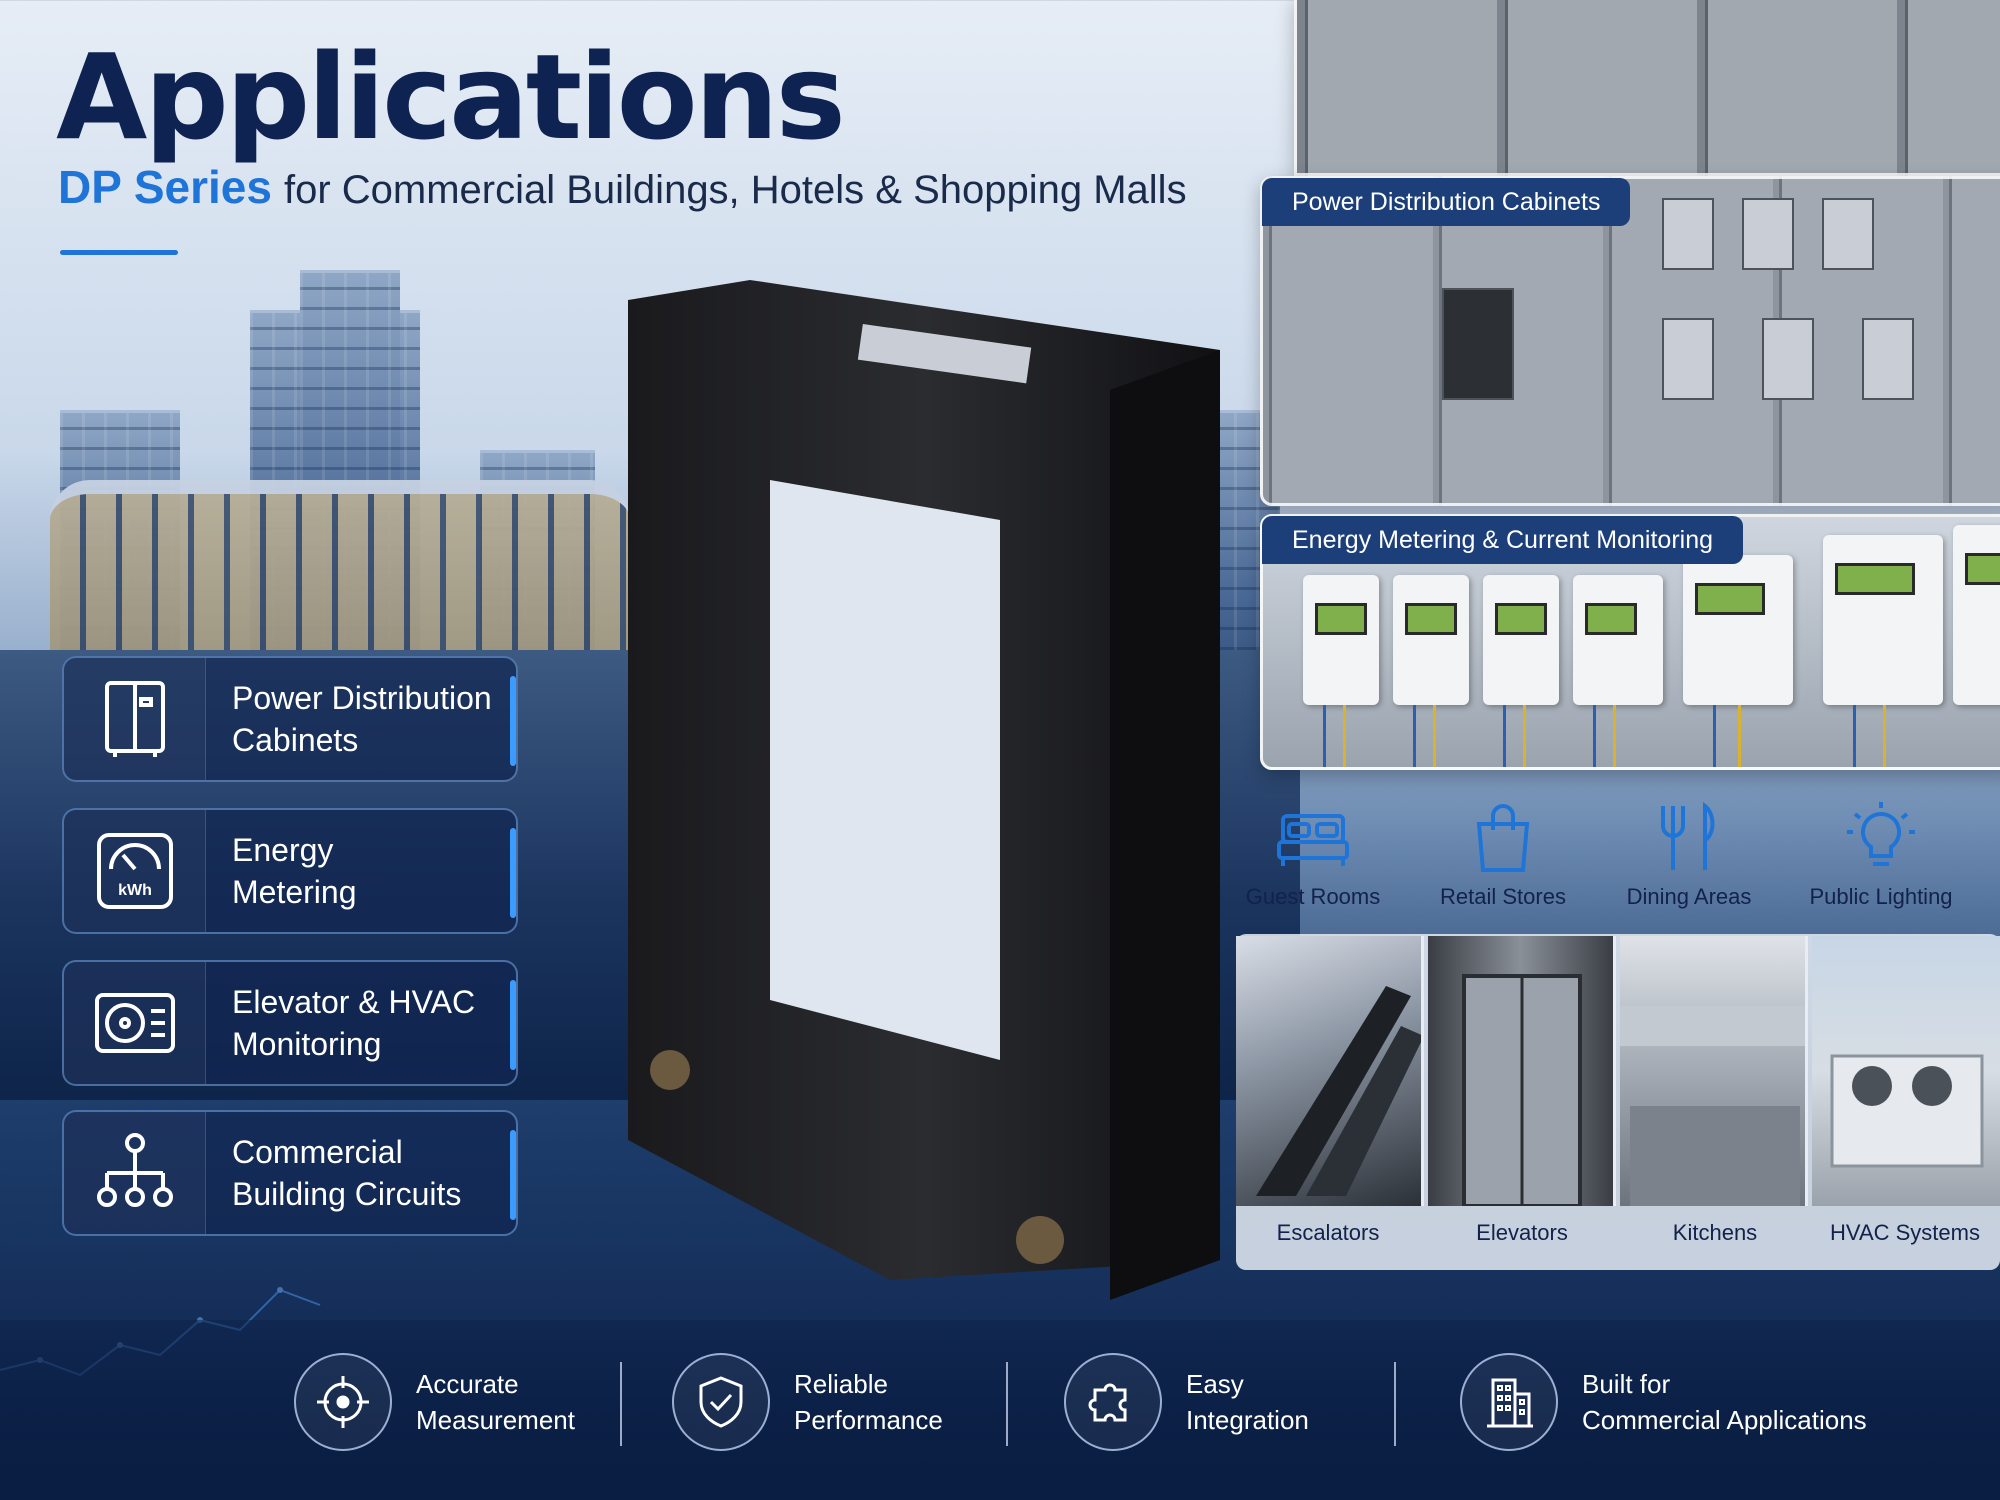 This screenshot has width=2000, height=1500. What do you see at coordinates (1503, 540) in the screenshot?
I see `panel-label-metering: Energy Metering & Current Monitoring` at bounding box center [1503, 540].